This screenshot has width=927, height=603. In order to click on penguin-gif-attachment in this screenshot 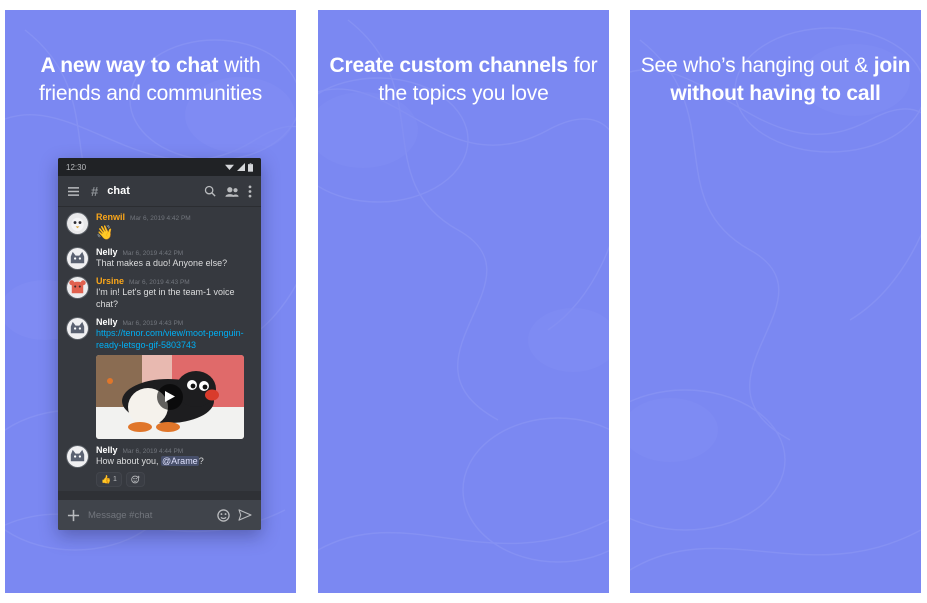, I will do `click(170, 396)`.